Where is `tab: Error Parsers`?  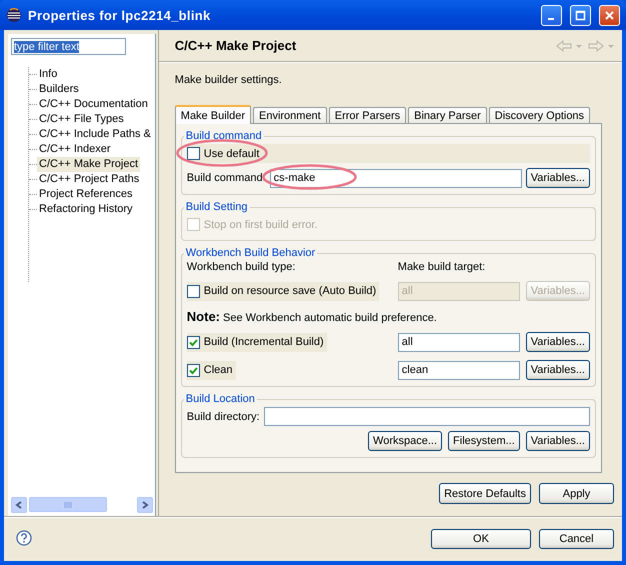
tab: Error Parsers is located at coordinates (367, 115).